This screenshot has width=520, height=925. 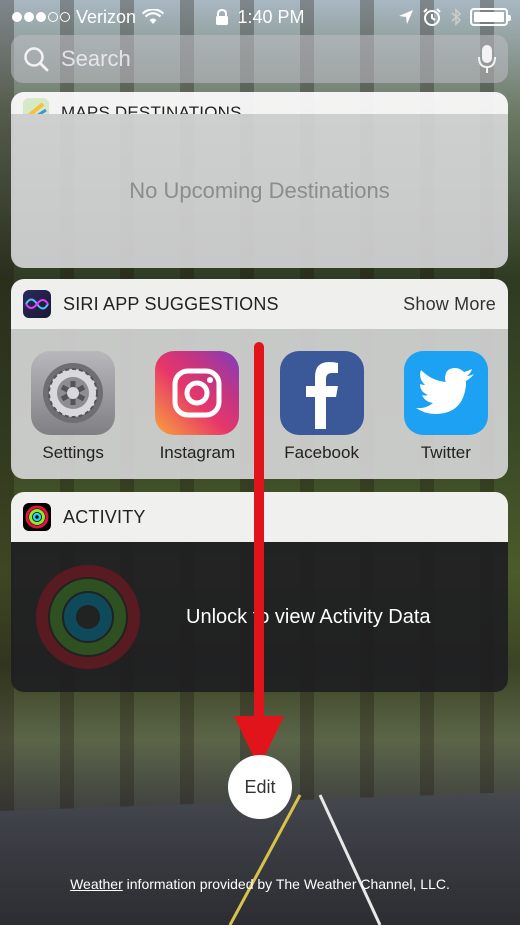 I want to click on siri-icon, so click(x=37, y=304).